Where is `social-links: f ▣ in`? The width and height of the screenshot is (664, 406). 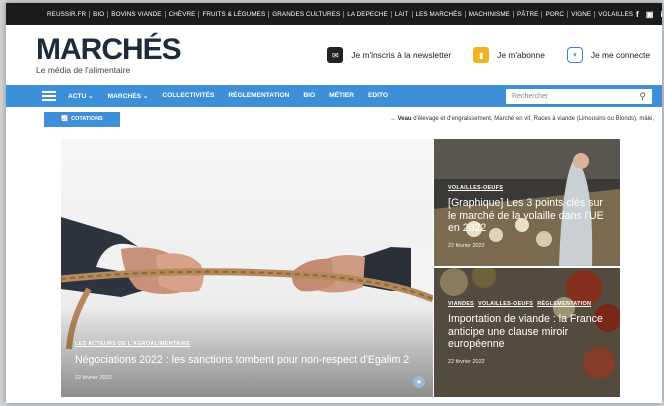 social-links: f ▣ in is located at coordinates (649, 14).